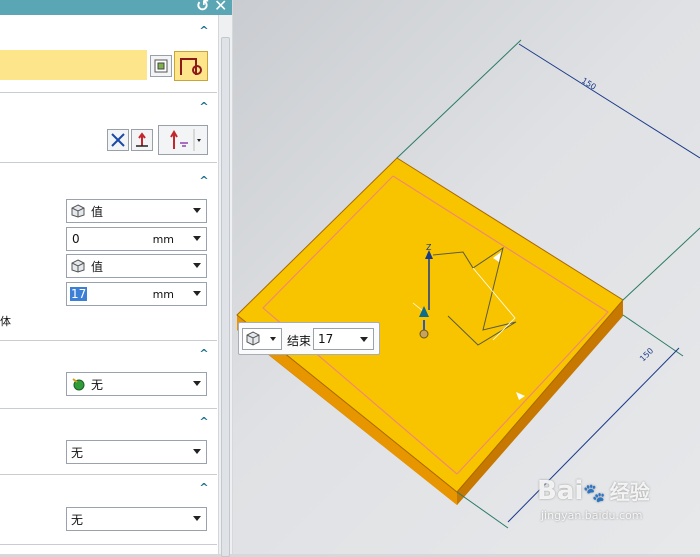  Describe the element at coordinates (77, 519) in the screenshot. I see `offset-value: 无` at that location.